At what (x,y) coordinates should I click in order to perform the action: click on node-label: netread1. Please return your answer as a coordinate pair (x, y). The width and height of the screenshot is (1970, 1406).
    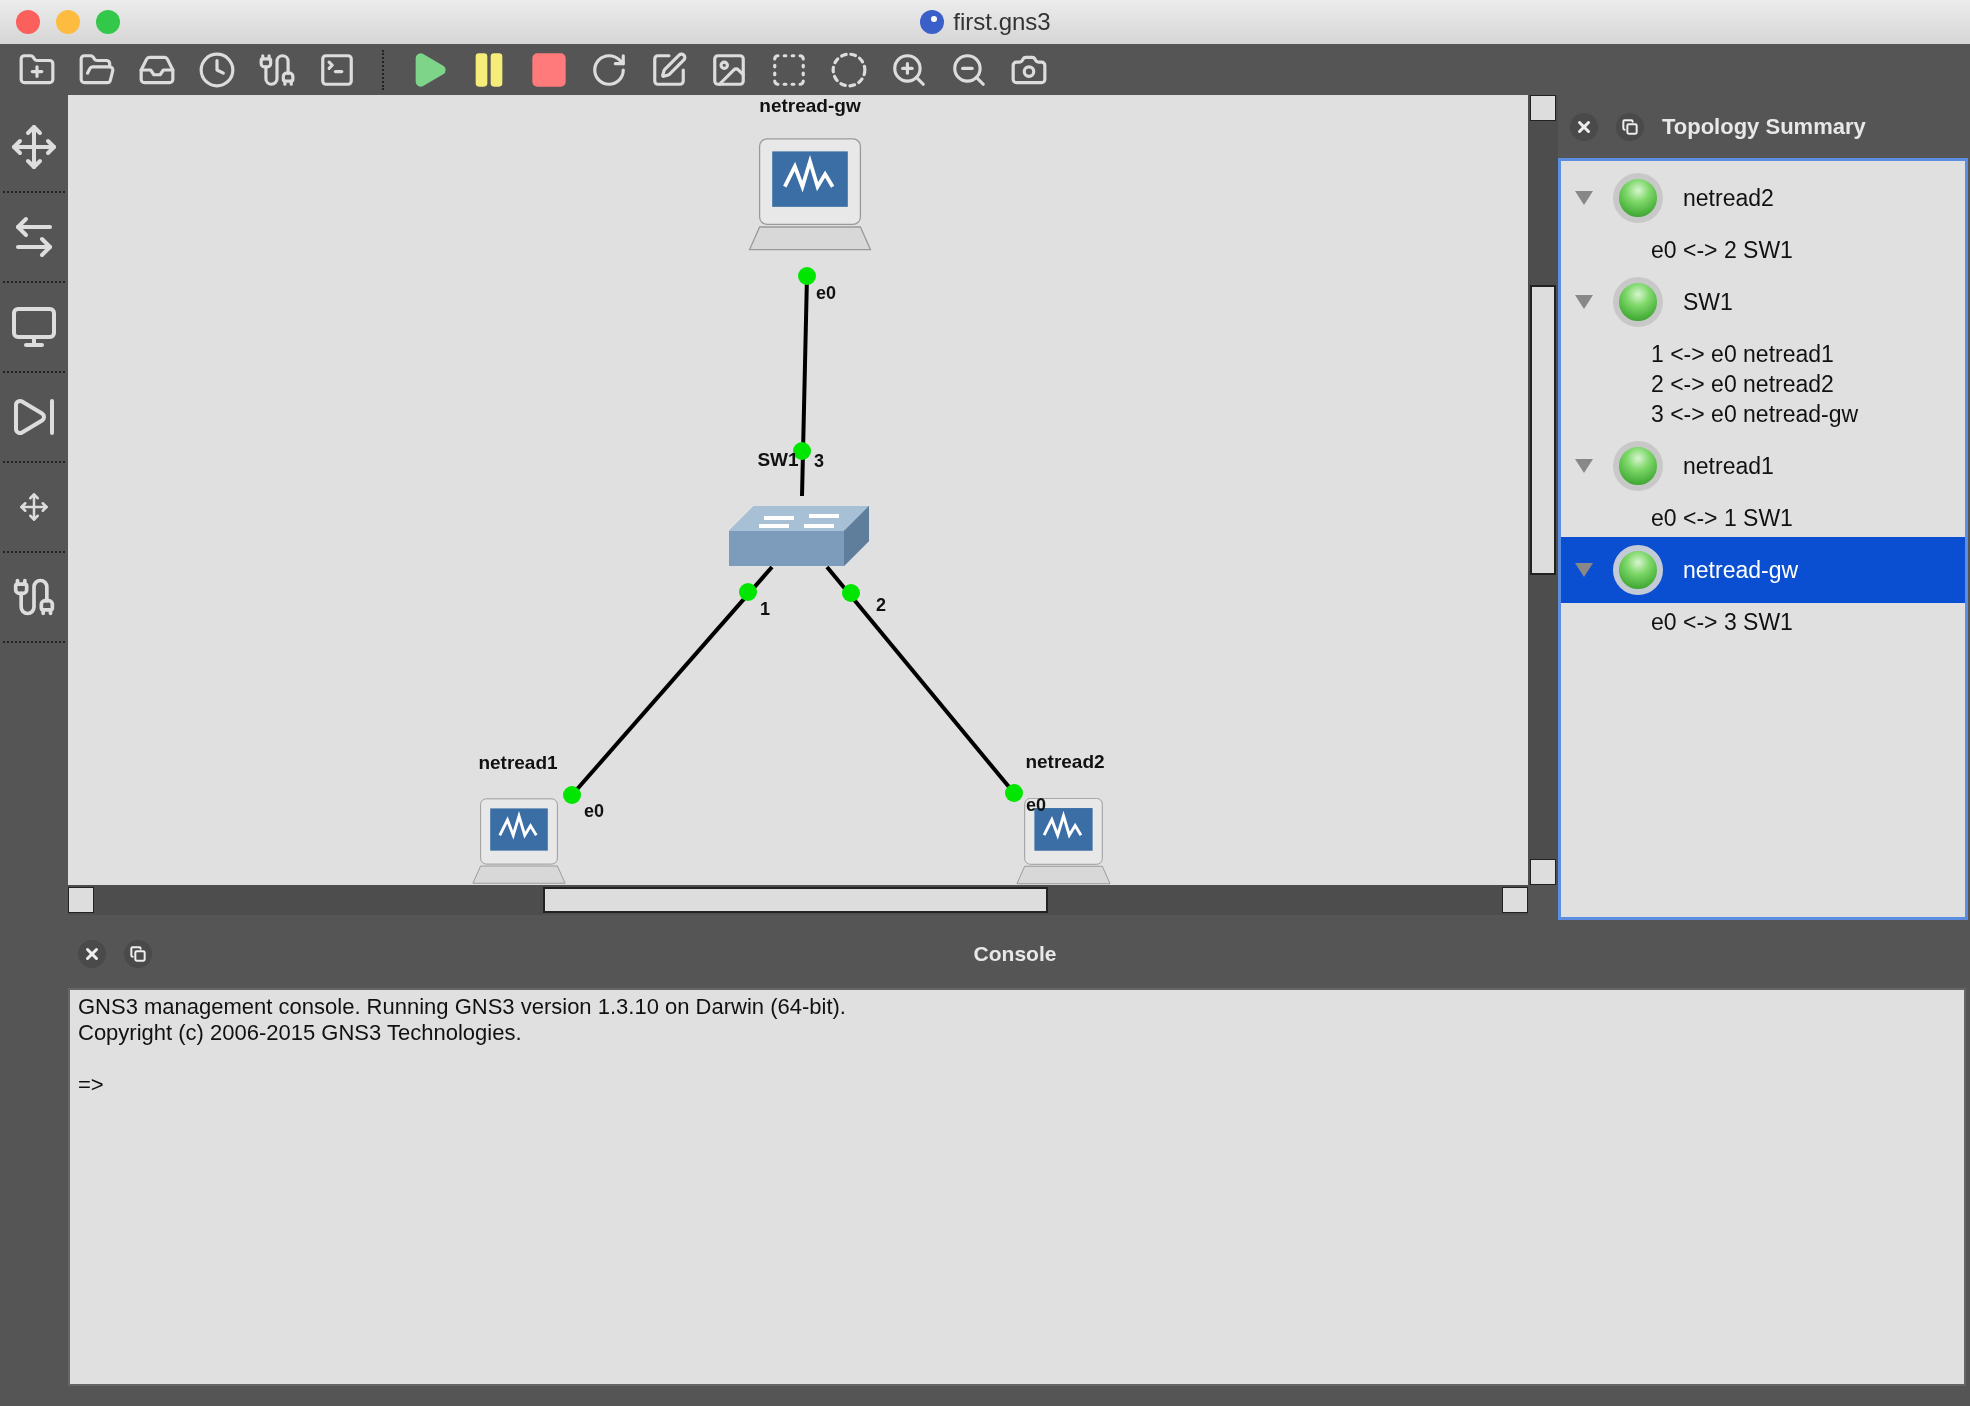
    Looking at the image, I should click on (518, 763).